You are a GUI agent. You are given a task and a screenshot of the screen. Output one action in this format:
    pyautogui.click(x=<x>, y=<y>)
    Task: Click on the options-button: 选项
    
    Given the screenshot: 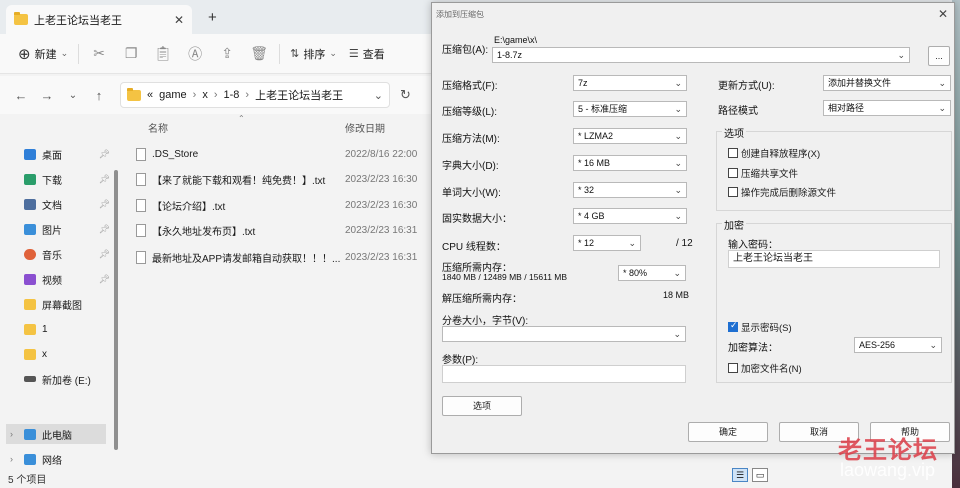 What is the action you would take?
    pyautogui.click(x=482, y=406)
    